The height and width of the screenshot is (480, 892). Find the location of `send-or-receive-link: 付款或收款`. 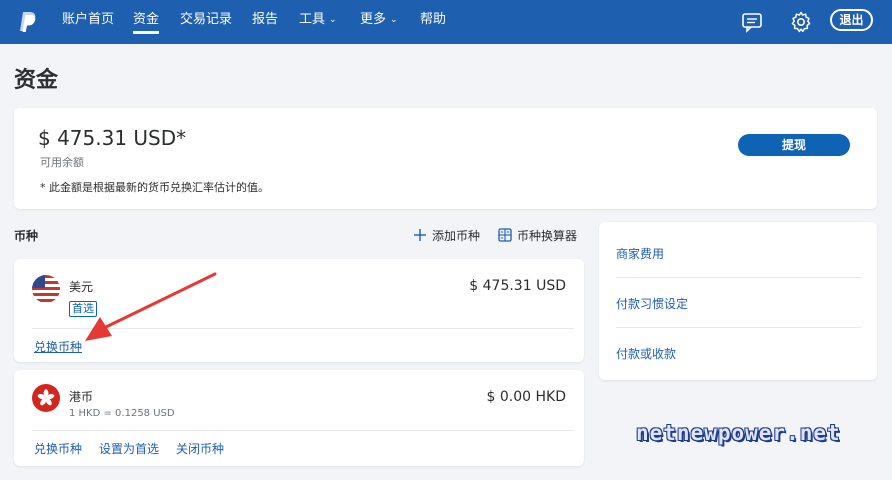

send-or-receive-link: 付款或收款 is located at coordinates (646, 353).